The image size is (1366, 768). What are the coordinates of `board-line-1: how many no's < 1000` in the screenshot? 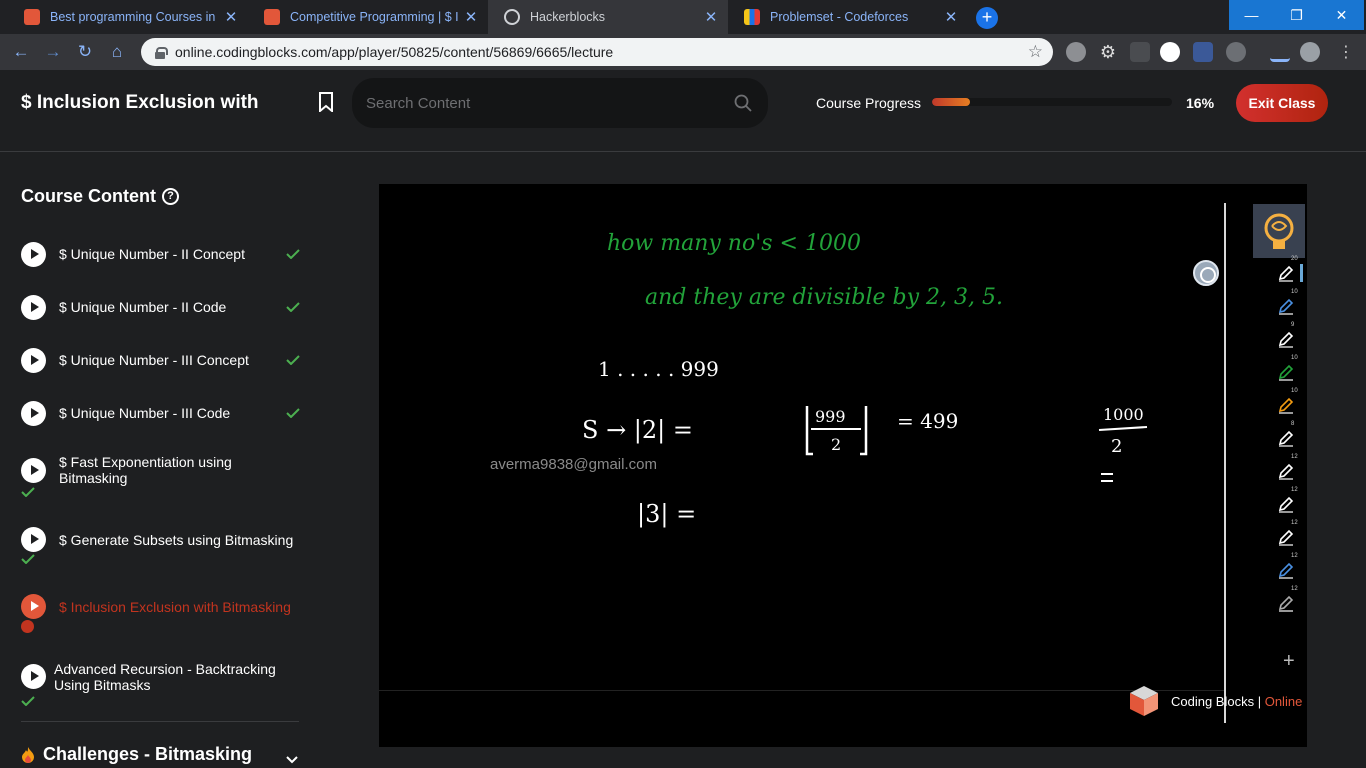 It's located at (734, 243).